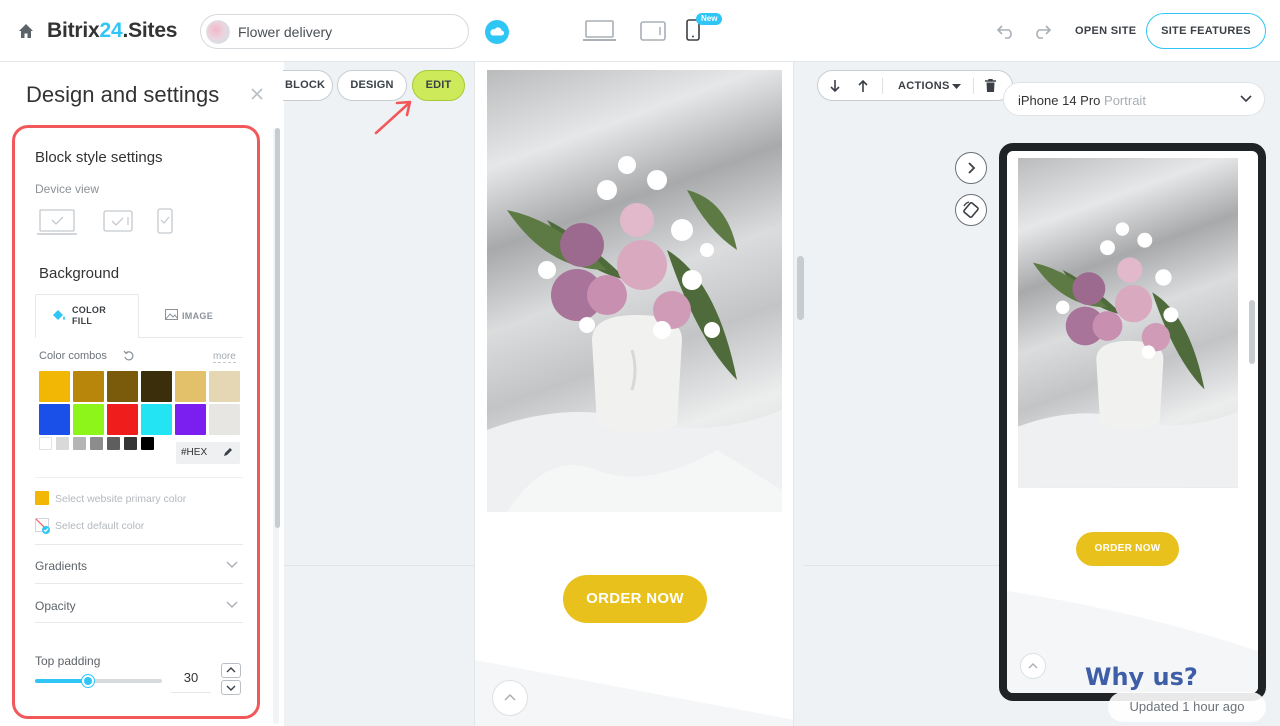 The width and height of the screenshot is (1280, 726). I want to click on caret-down-icon, so click(956, 86).